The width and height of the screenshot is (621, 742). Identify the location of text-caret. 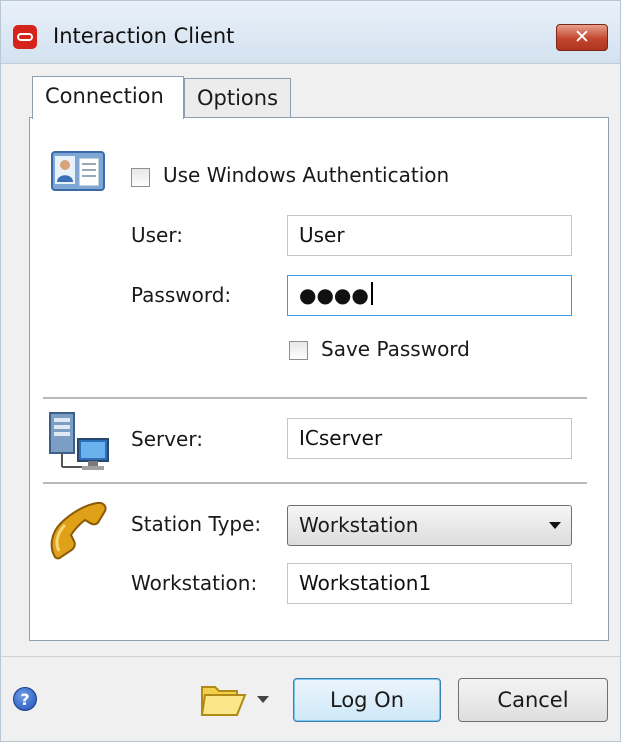
(371, 293).